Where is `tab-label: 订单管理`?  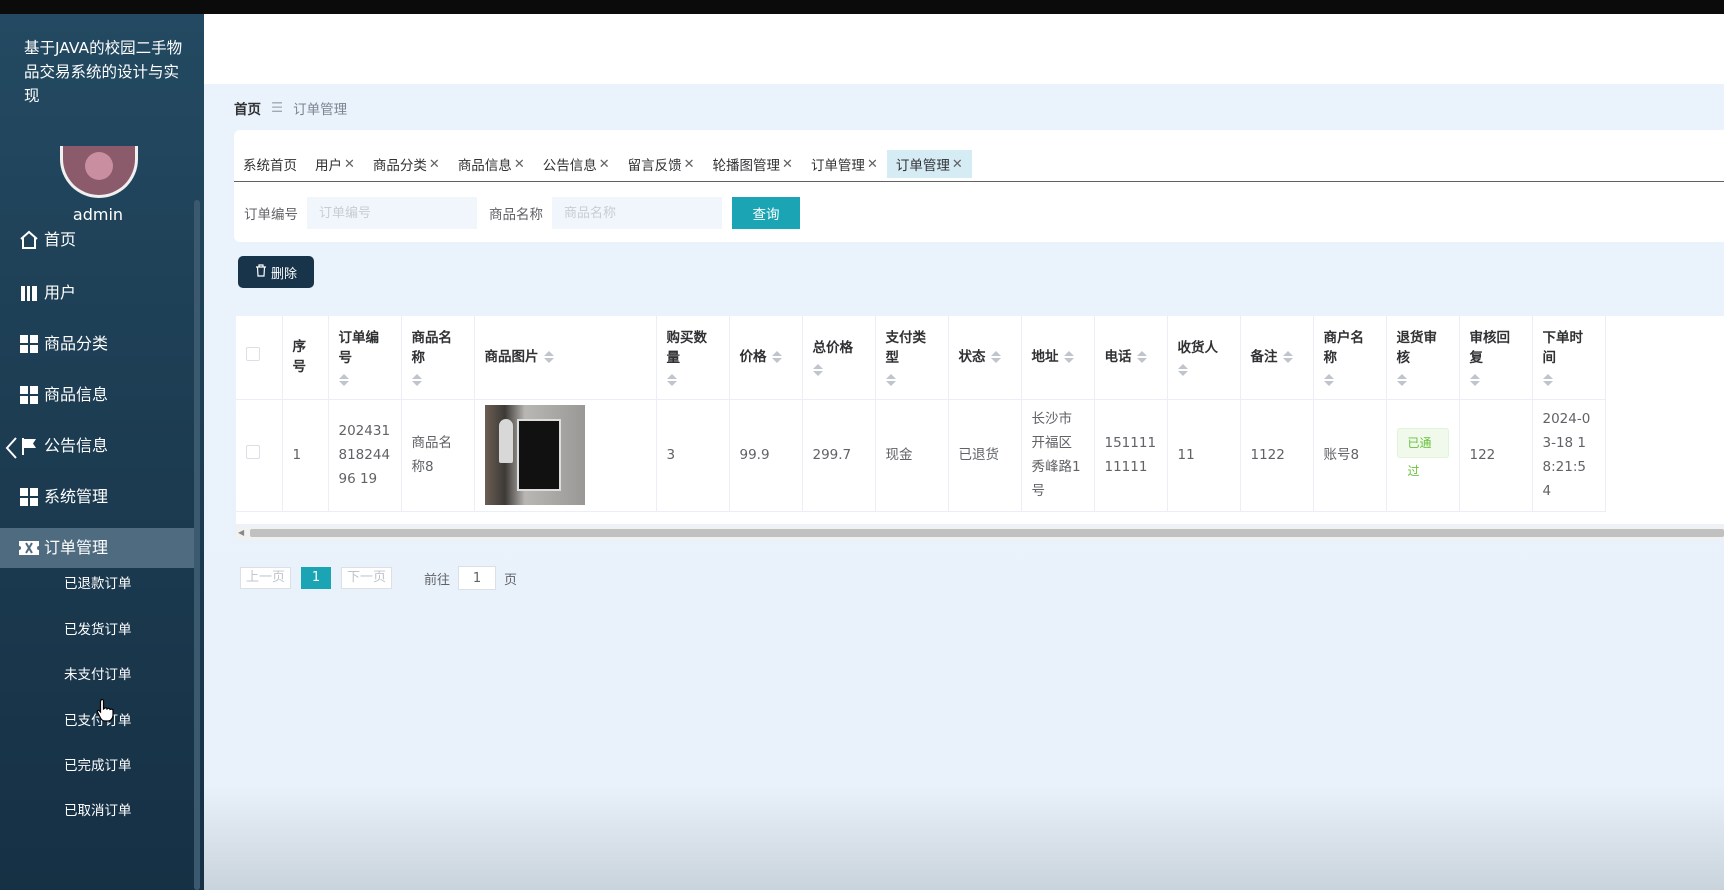
tab-label: 订单管理 is located at coordinates (922, 166).